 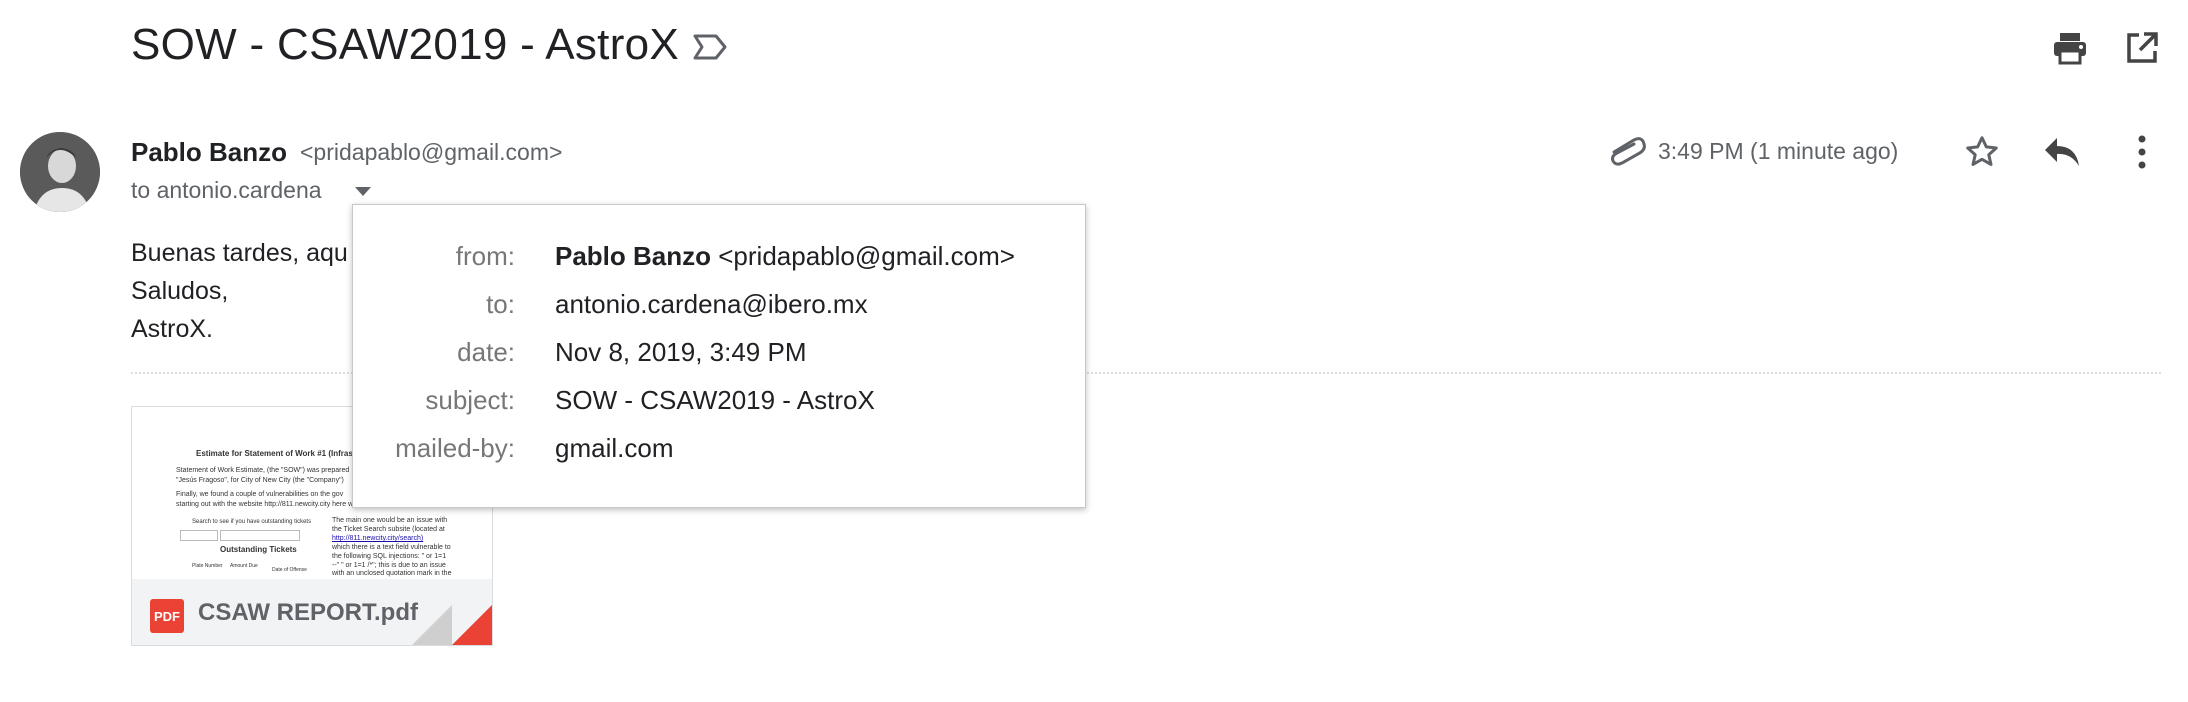 I want to click on sender-name: Pablo Banzo, so click(x=209, y=152).